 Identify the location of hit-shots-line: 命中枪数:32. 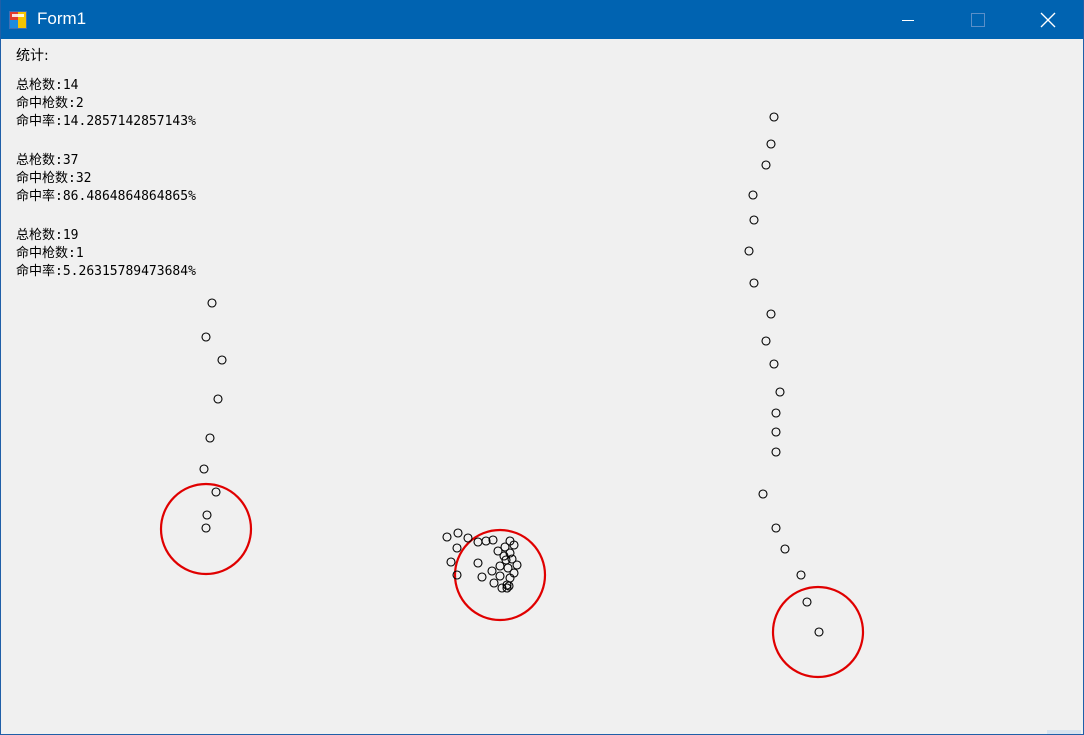
(54, 178).